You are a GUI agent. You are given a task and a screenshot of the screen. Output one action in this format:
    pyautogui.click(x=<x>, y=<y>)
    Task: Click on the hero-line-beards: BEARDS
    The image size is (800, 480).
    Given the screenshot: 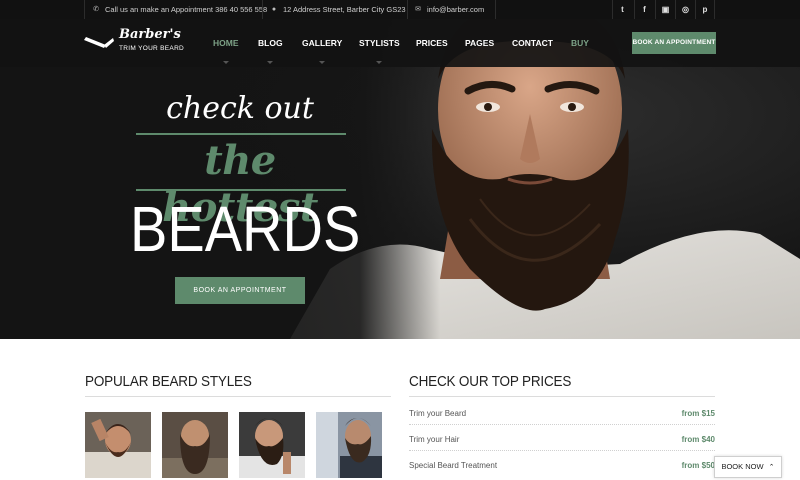 What is the action you would take?
    pyautogui.click(x=245, y=228)
    